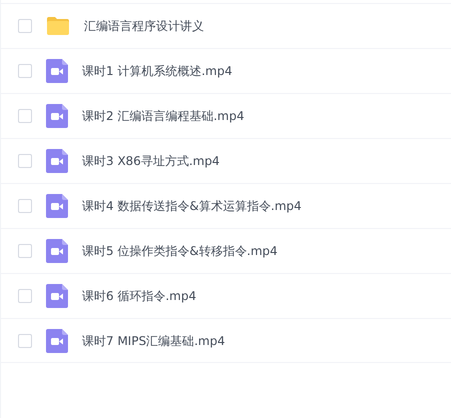 The image size is (451, 418). Describe the element at coordinates (180, 251) in the screenshot. I see `file-name: 课时5 位操作类指令&转移指令.mp4` at that location.